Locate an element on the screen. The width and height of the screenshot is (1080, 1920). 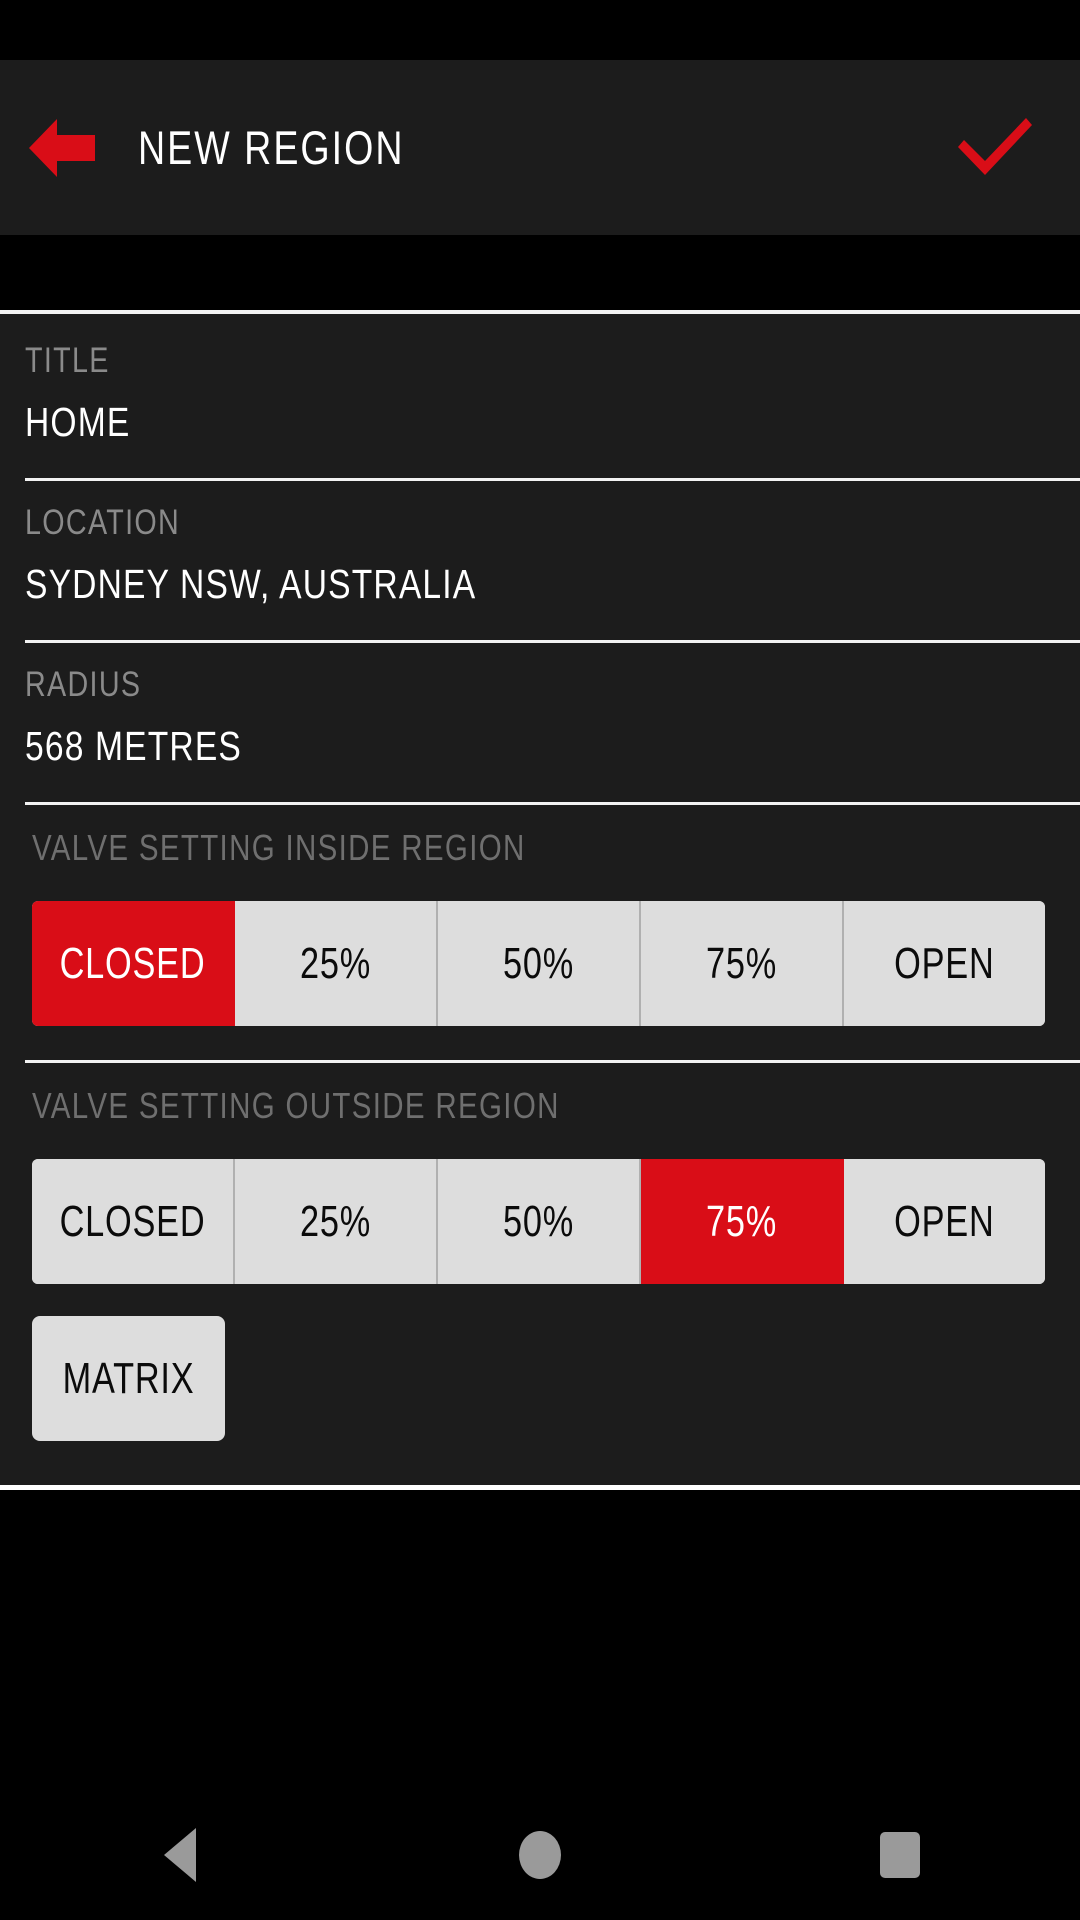
valve-outside-option-closed-label: CLOSED is located at coordinates (132, 1221).